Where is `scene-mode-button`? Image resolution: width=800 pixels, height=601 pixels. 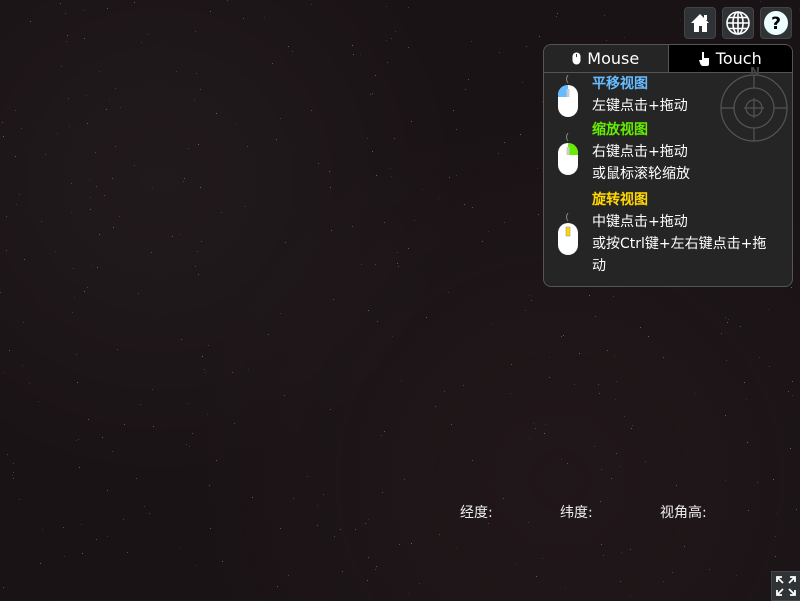 scene-mode-button is located at coordinates (738, 23).